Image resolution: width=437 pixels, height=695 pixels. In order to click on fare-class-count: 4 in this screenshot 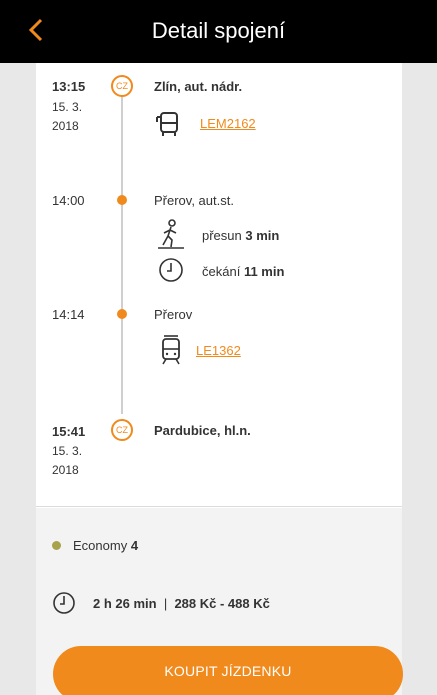, I will do `click(134, 545)`.